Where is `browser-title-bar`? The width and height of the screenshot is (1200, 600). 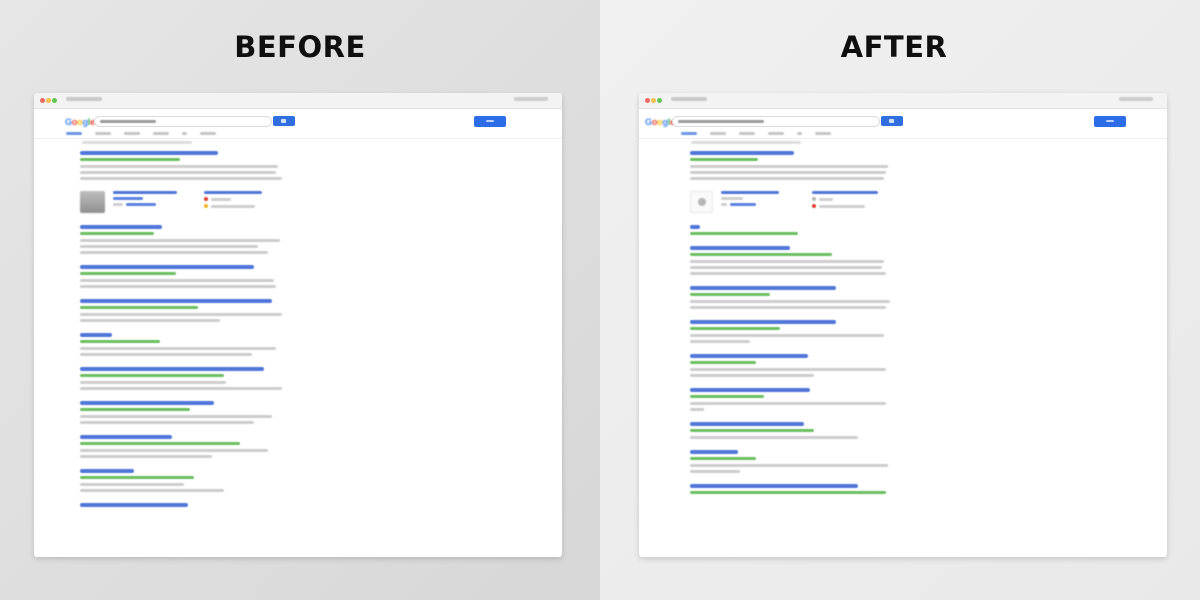
browser-title-bar is located at coordinates (298, 101).